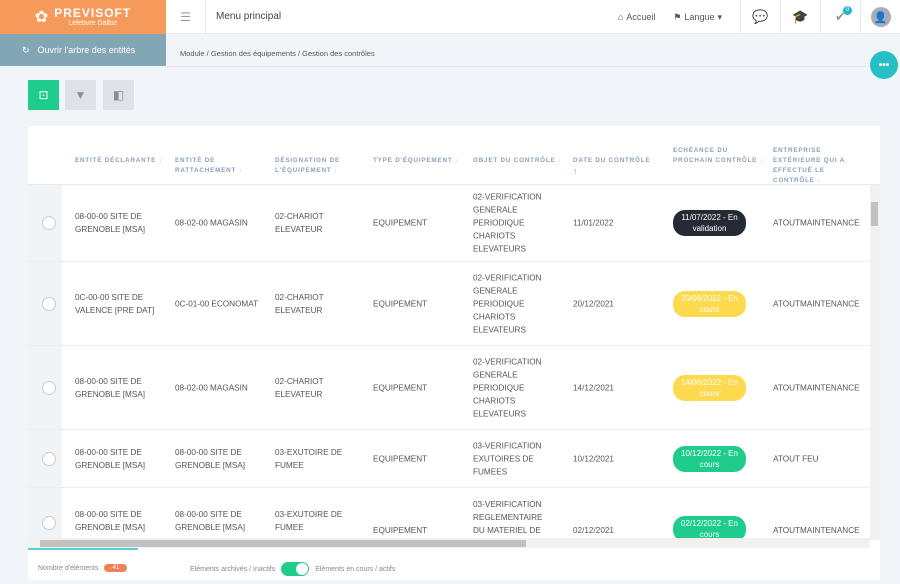 The height and width of the screenshot is (584, 900). Describe the element at coordinates (677, 16) in the screenshot. I see `flag-icon: ⚑` at that location.